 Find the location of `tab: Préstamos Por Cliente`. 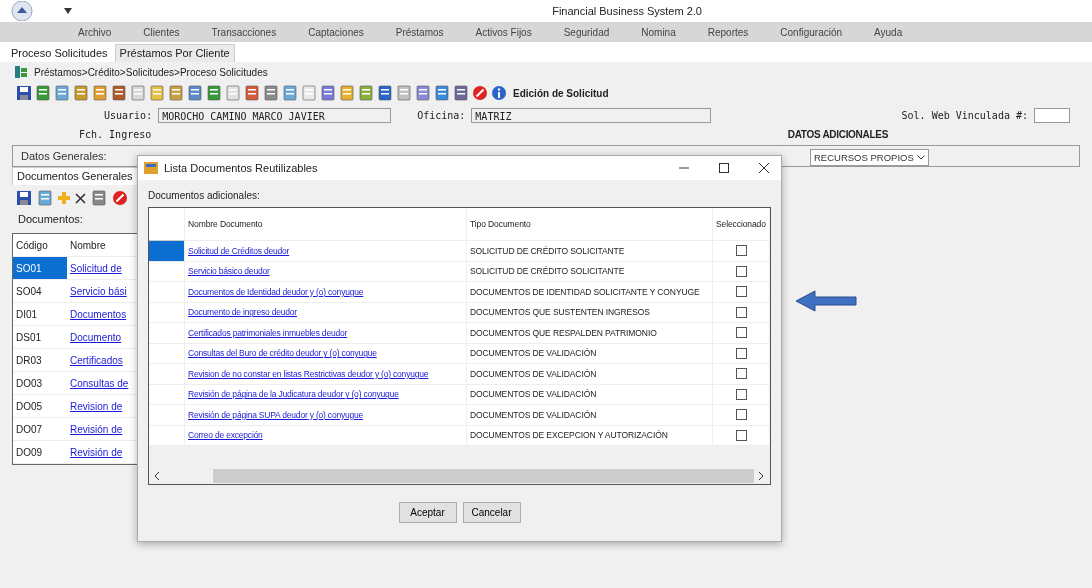

tab: Préstamos Por Cliente is located at coordinates (174, 53).